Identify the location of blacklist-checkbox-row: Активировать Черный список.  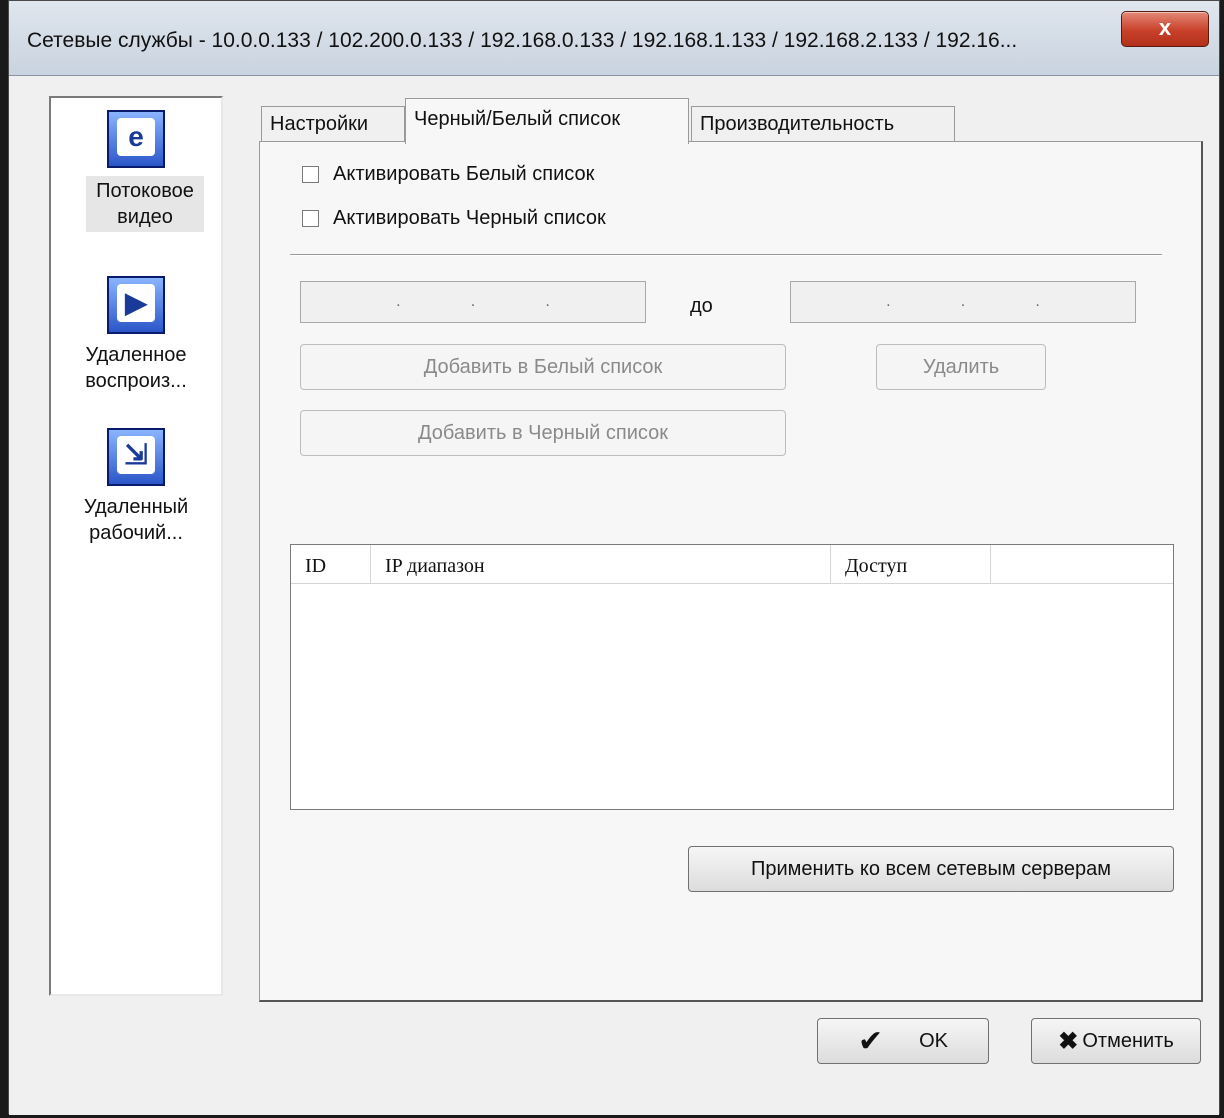
(454, 218).